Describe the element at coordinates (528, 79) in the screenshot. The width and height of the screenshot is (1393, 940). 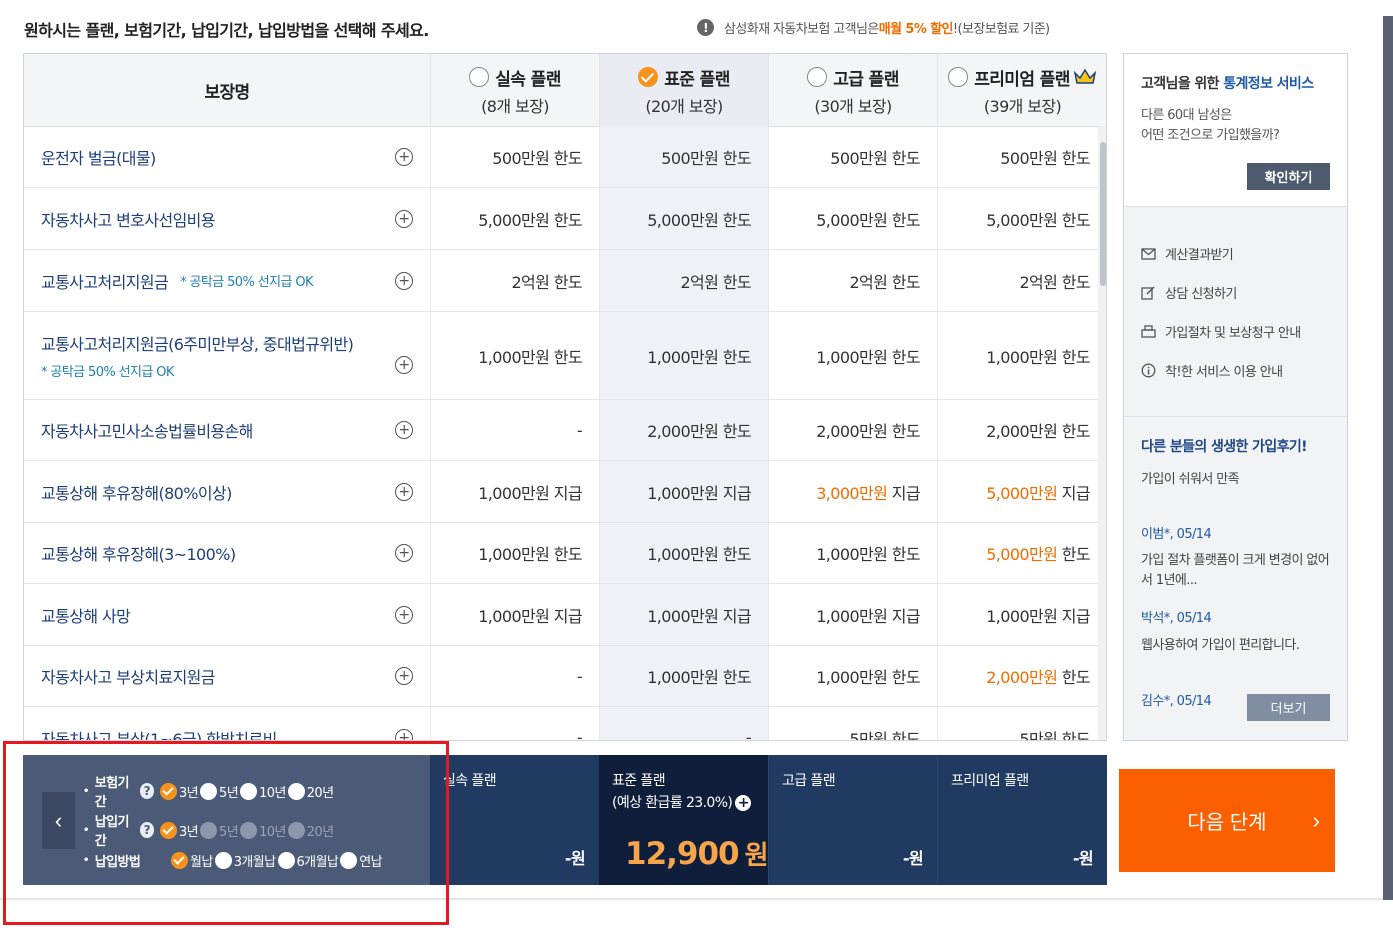
I see `plan-title: 실속 플랜` at that location.